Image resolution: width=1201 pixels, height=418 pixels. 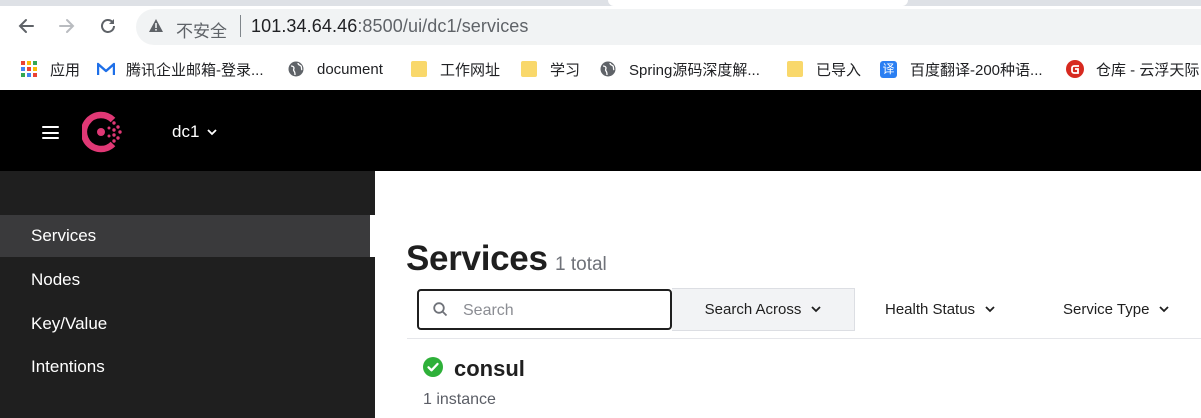 I want to click on sidebar-item-intentions: Intentions, so click(x=185, y=367).